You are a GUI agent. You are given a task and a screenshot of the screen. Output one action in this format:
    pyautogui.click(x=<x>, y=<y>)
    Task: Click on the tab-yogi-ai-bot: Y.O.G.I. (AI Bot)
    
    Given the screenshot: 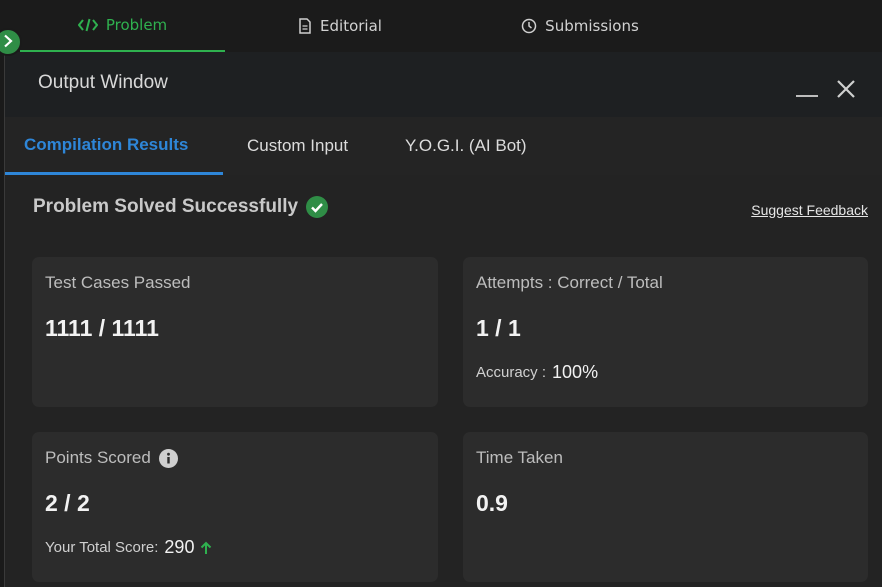 What is the action you would take?
    pyautogui.click(x=466, y=146)
    